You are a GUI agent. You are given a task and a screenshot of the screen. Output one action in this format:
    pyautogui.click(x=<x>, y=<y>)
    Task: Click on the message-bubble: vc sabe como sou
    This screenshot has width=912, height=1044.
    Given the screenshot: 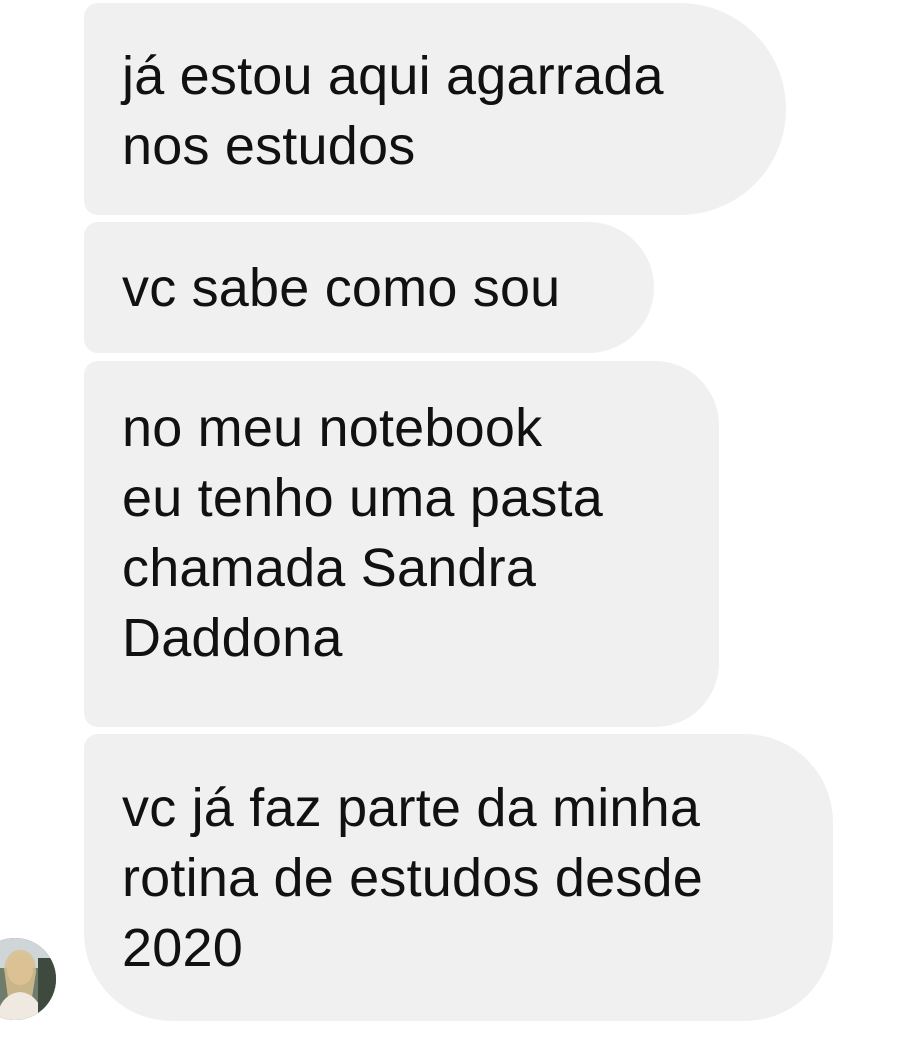 What is the action you would take?
    pyautogui.click(x=369, y=287)
    